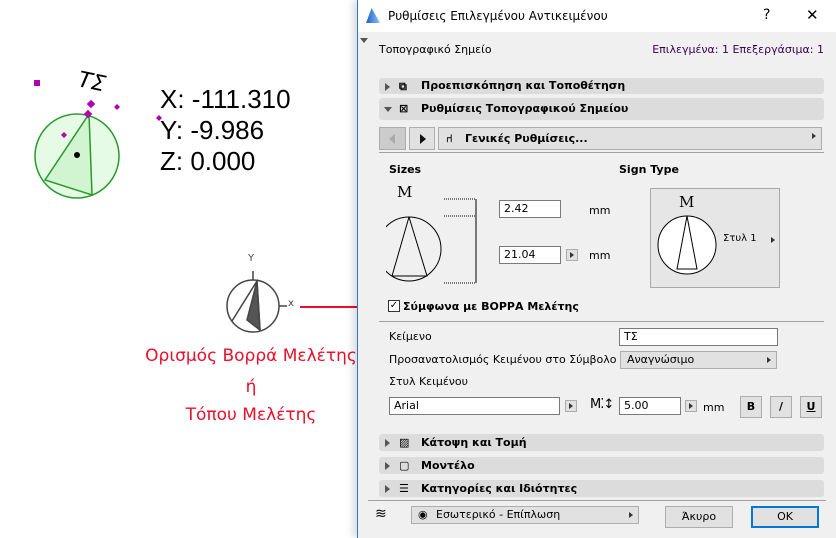 Image resolution: width=836 pixels, height=538 pixels. I want to click on panel-categories: ☰ Κατηγορίες και Ιδιότητες, so click(601, 488).